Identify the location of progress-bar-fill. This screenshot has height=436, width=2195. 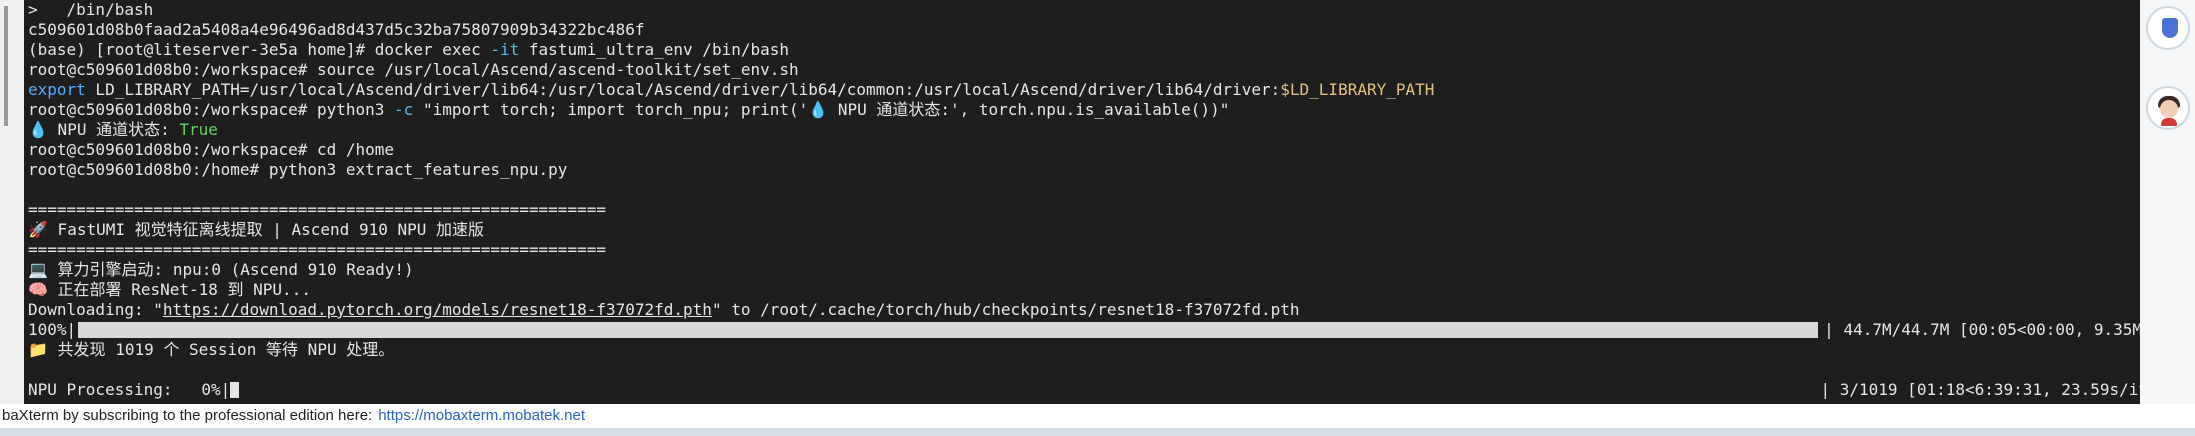
(948, 330).